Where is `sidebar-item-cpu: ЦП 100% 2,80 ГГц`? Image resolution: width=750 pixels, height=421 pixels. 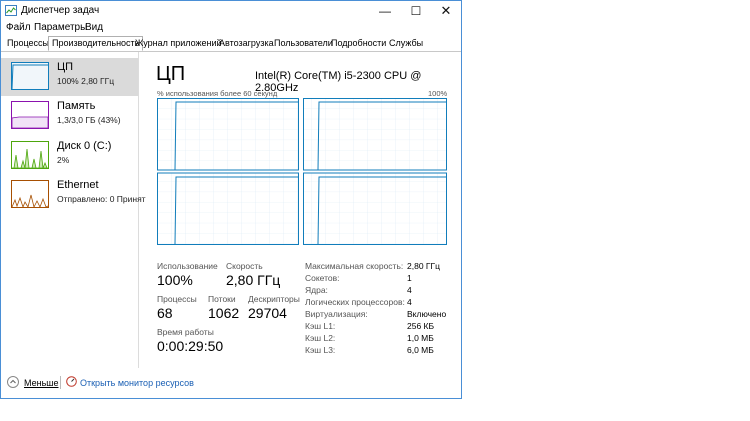 sidebar-item-cpu: ЦП 100% 2,80 ГГц is located at coordinates (69, 77).